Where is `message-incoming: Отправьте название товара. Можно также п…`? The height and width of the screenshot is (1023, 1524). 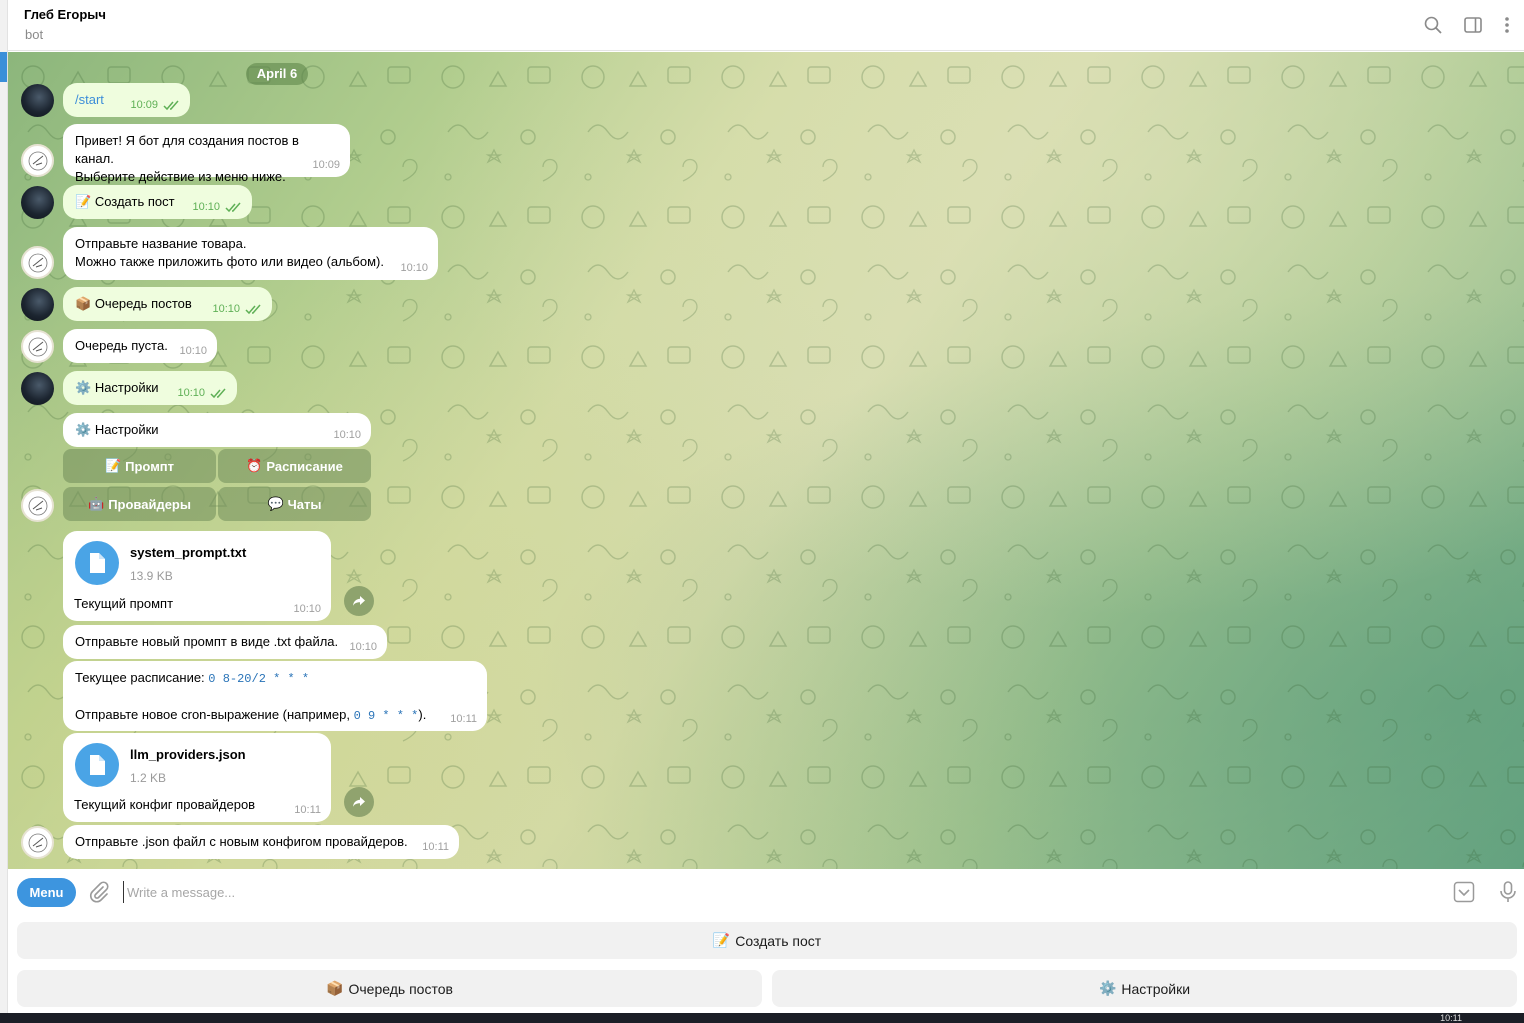
message-incoming: Отправьте название товара. Можно также п… is located at coordinates (250, 253).